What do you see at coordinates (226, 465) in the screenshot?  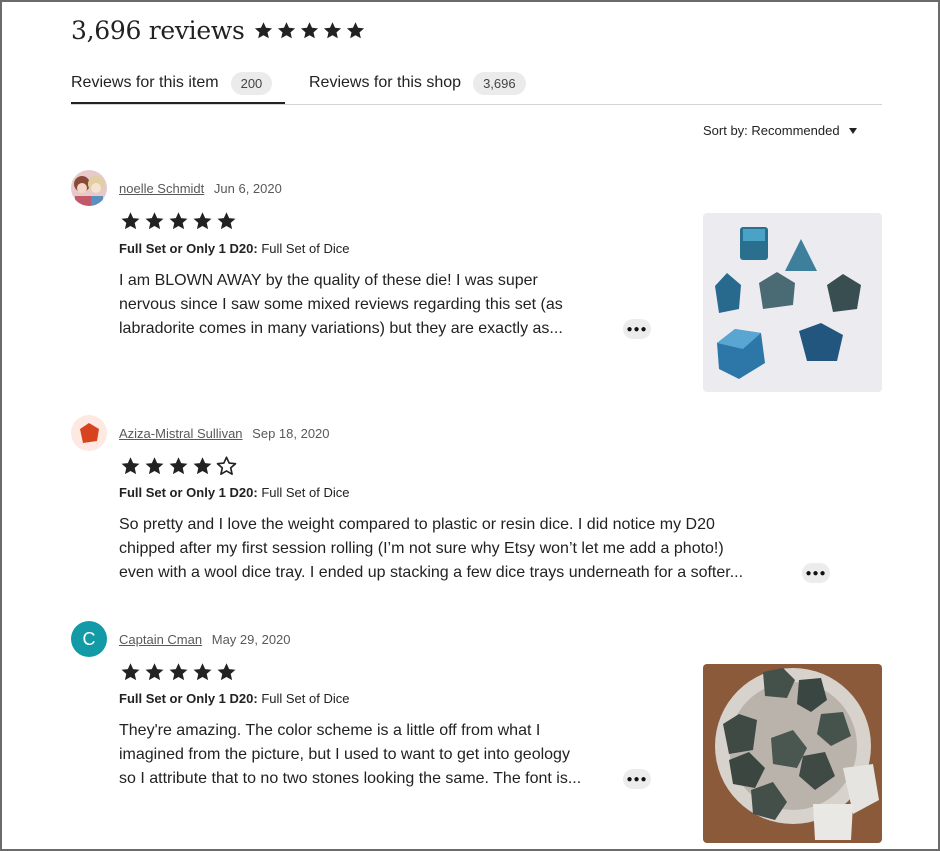 I see `star-outline-icon` at bounding box center [226, 465].